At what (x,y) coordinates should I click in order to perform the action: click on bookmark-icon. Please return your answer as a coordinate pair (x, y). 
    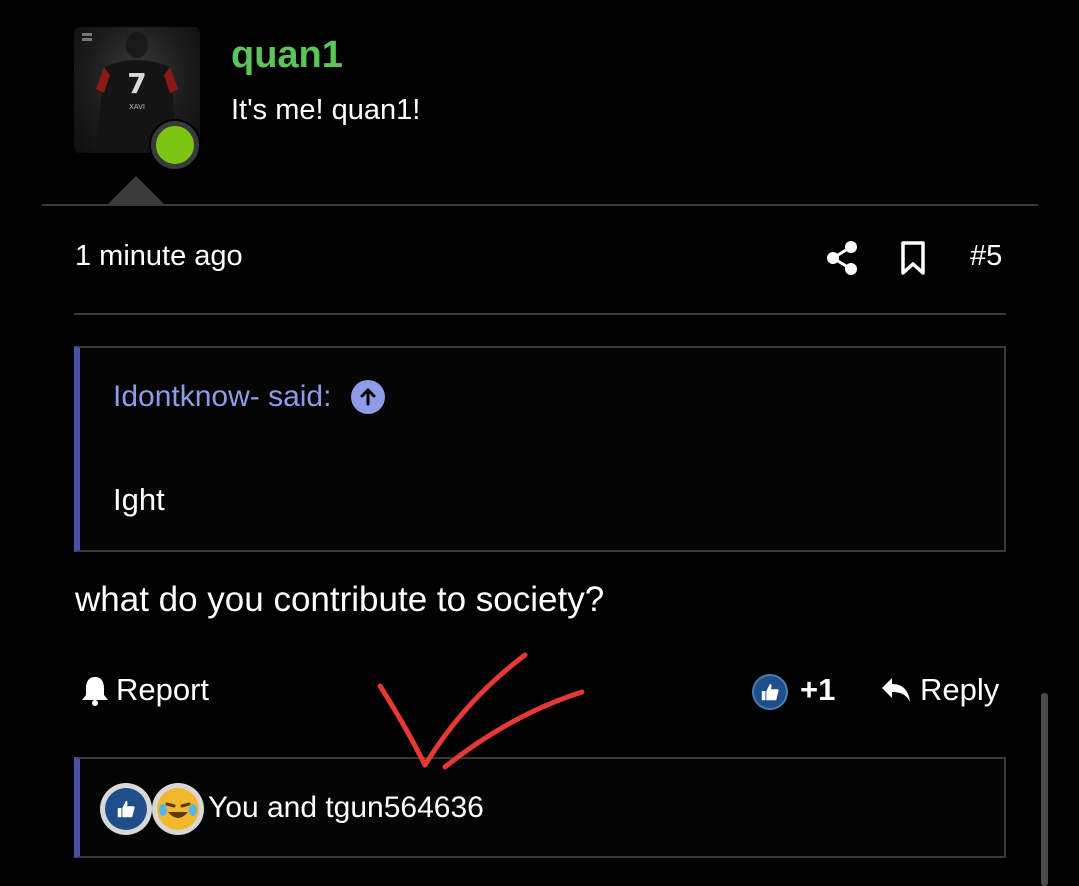
    Looking at the image, I should click on (913, 258).